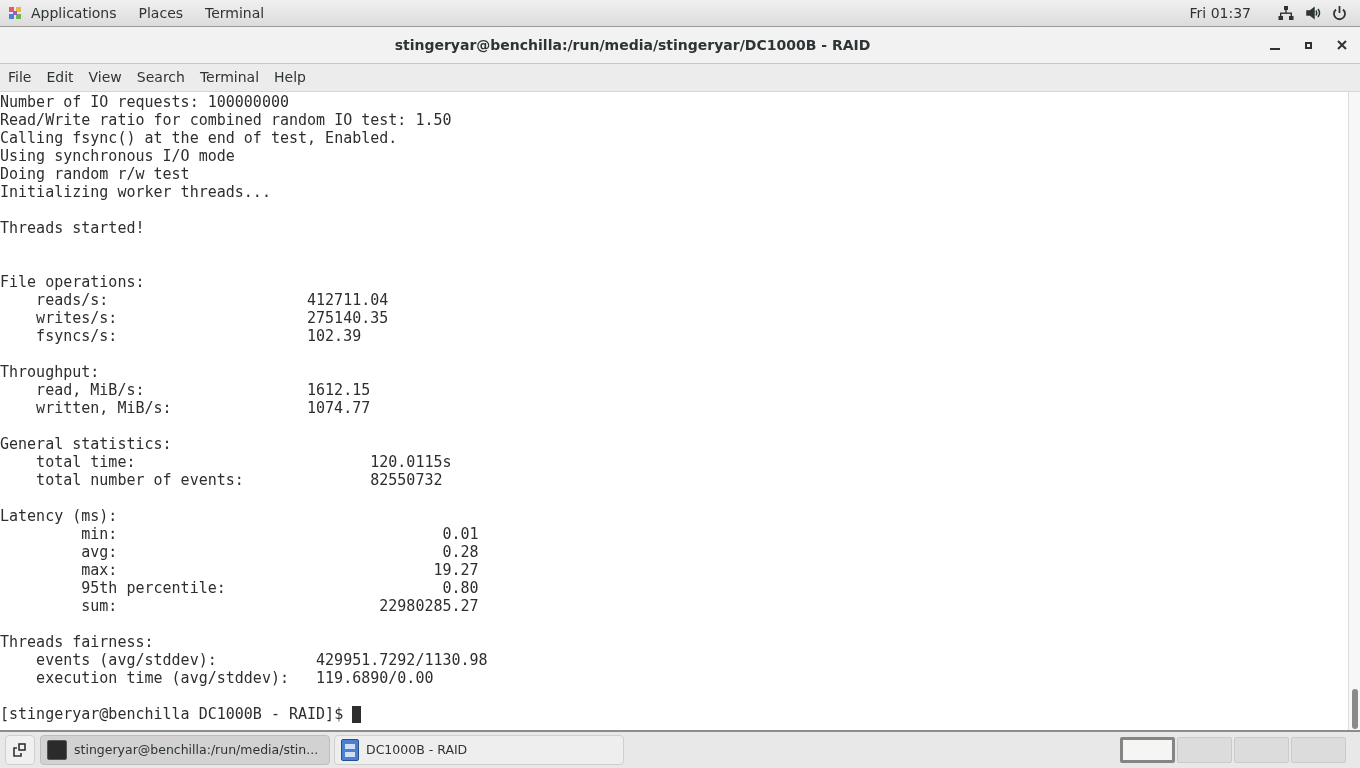 The width and height of the screenshot is (1360, 768). What do you see at coordinates (20, 77) in the screenshot?
I see `menu-item: File` at bounding box center [20, 77].